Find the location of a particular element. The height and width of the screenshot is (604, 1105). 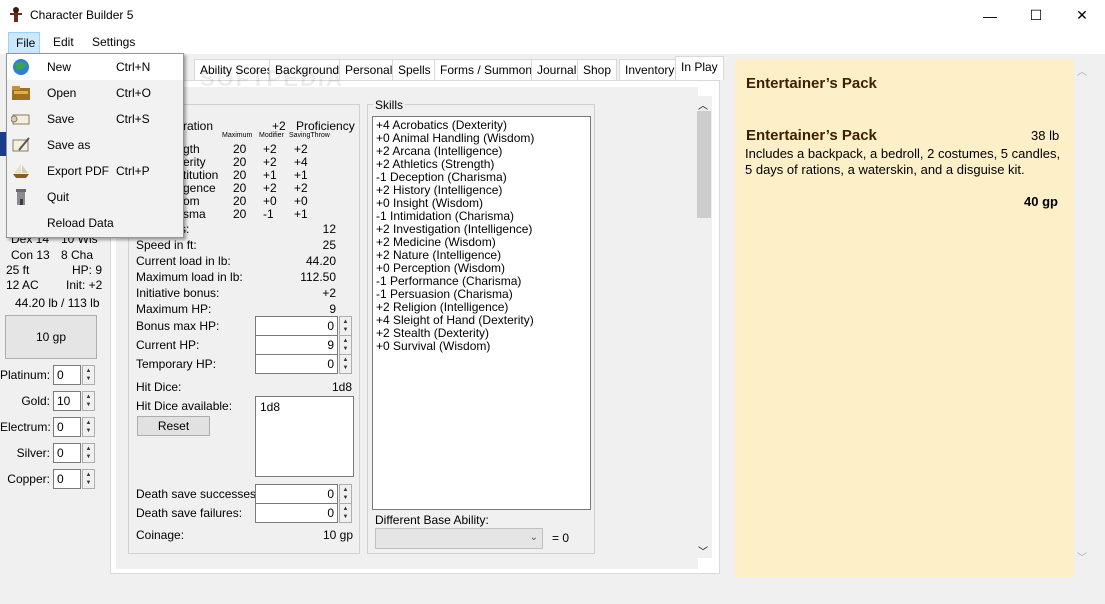

menu-file: File is located at coordinates (24, 43).